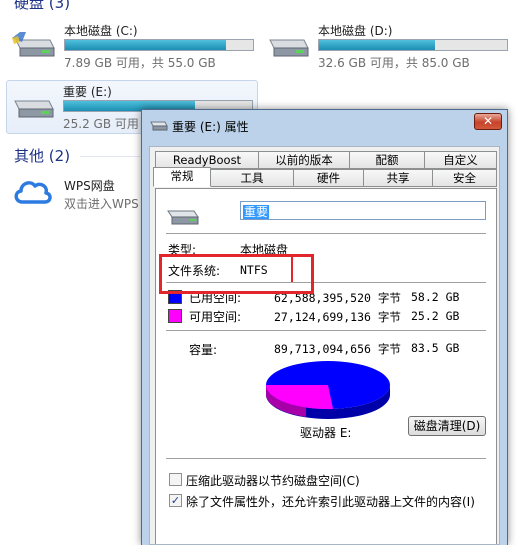 The image size is (520, 545). I want to click on drive-name: 本地磁盘 (C:), so click(101, 31).